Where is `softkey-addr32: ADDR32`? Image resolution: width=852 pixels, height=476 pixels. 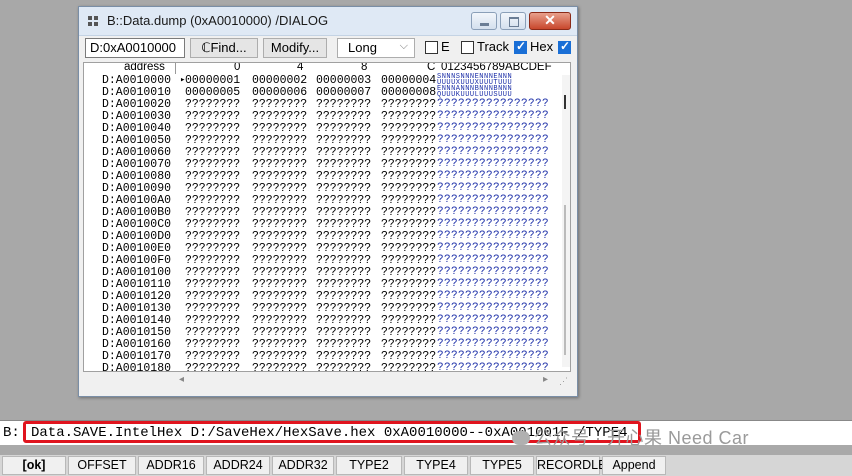 softkey-addr32: ADDR32 is located at coordinates (303, 465).